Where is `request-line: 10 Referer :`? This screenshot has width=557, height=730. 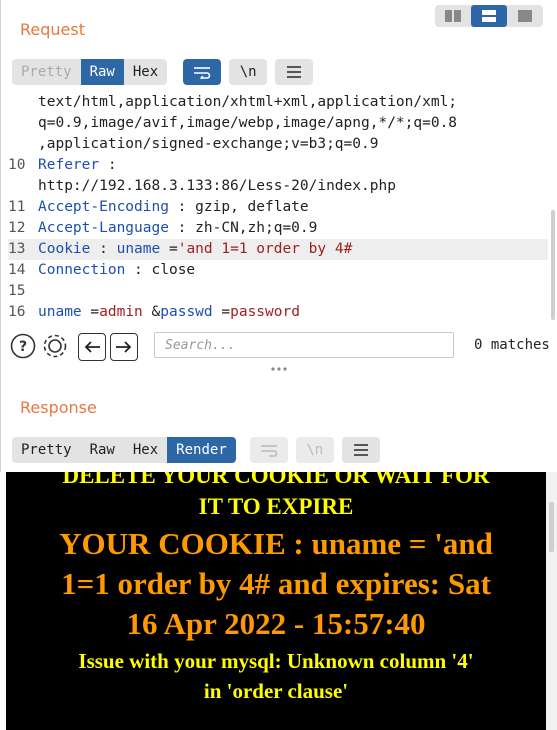 request-line: 10 Referer : is located at coordinates (62, 165).